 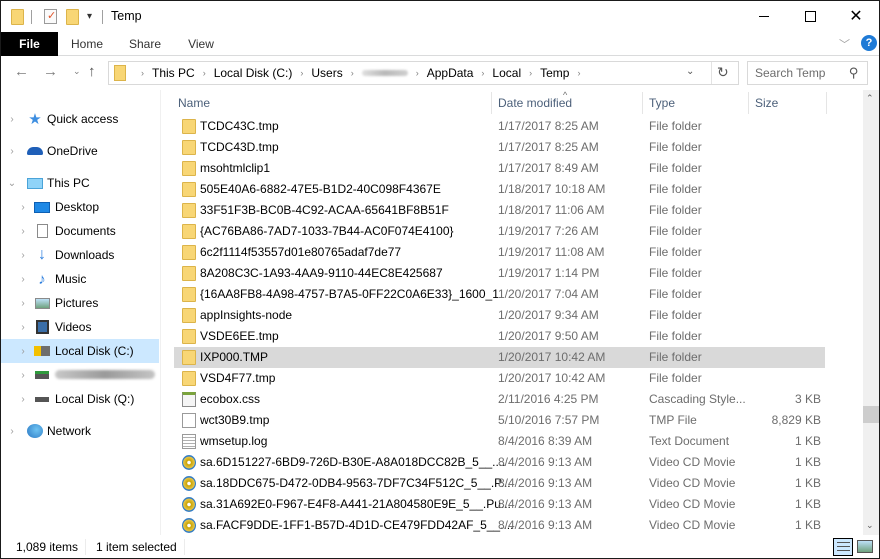 I want to click on minimize-button, so click(x=764, y=16).